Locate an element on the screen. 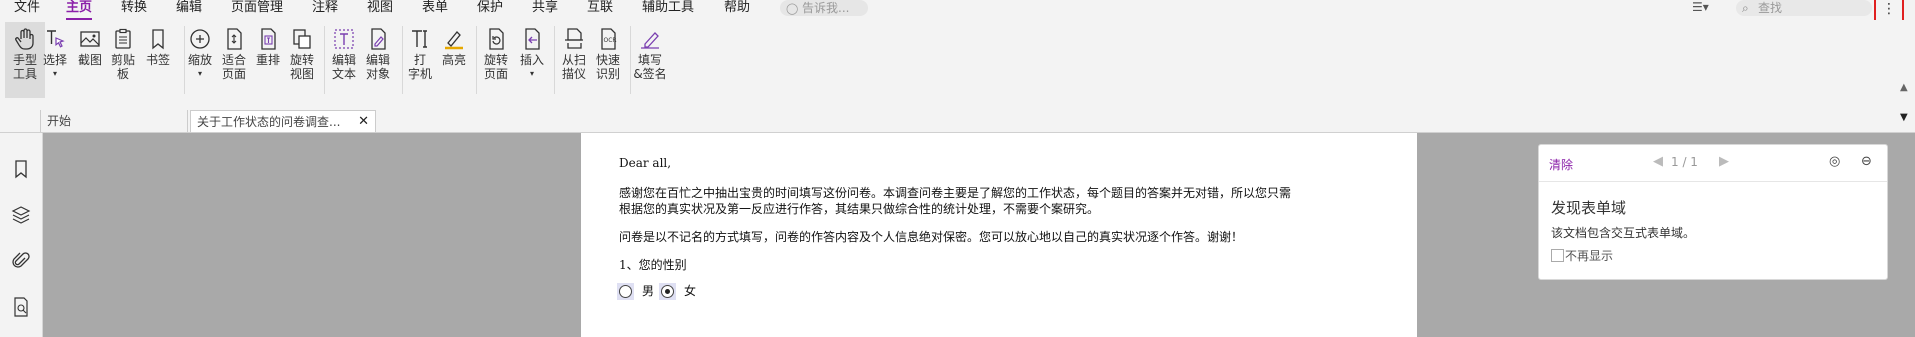  clipboard-label: 剪贴 板 is located at coordinates (122, 67).